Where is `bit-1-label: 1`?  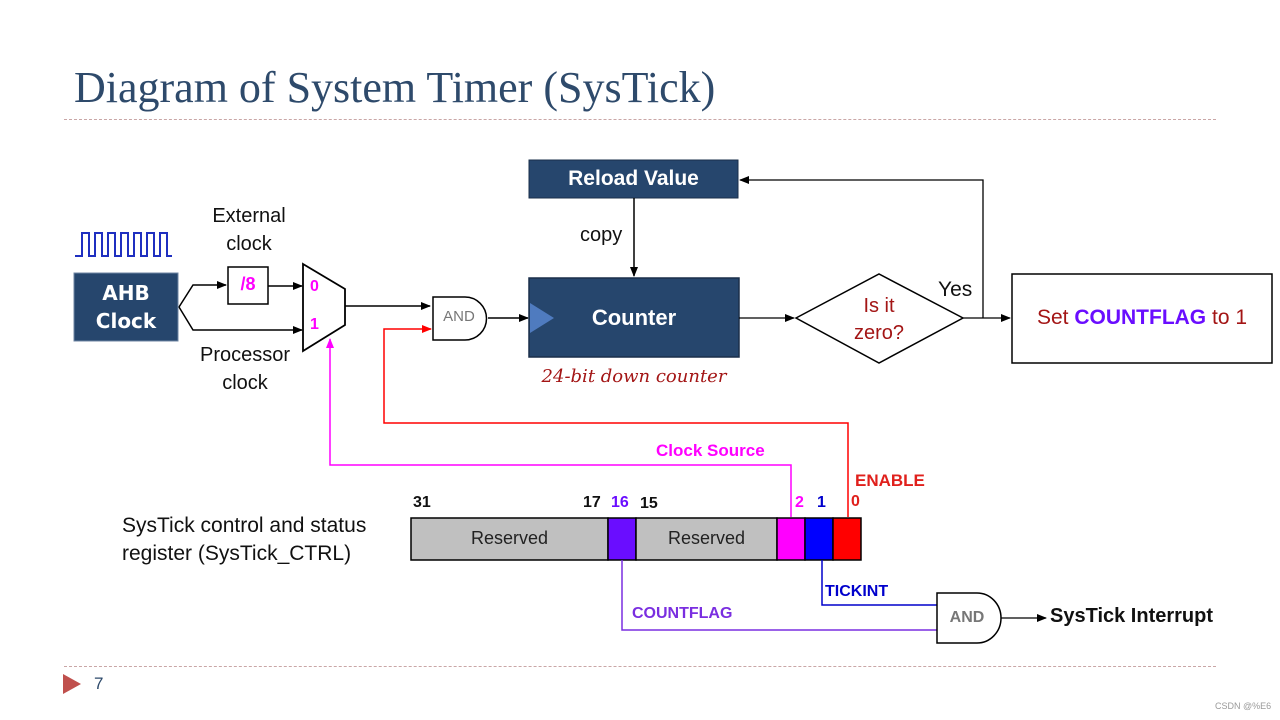
bit-1-label: 1 is located at coordinates (821, 502).